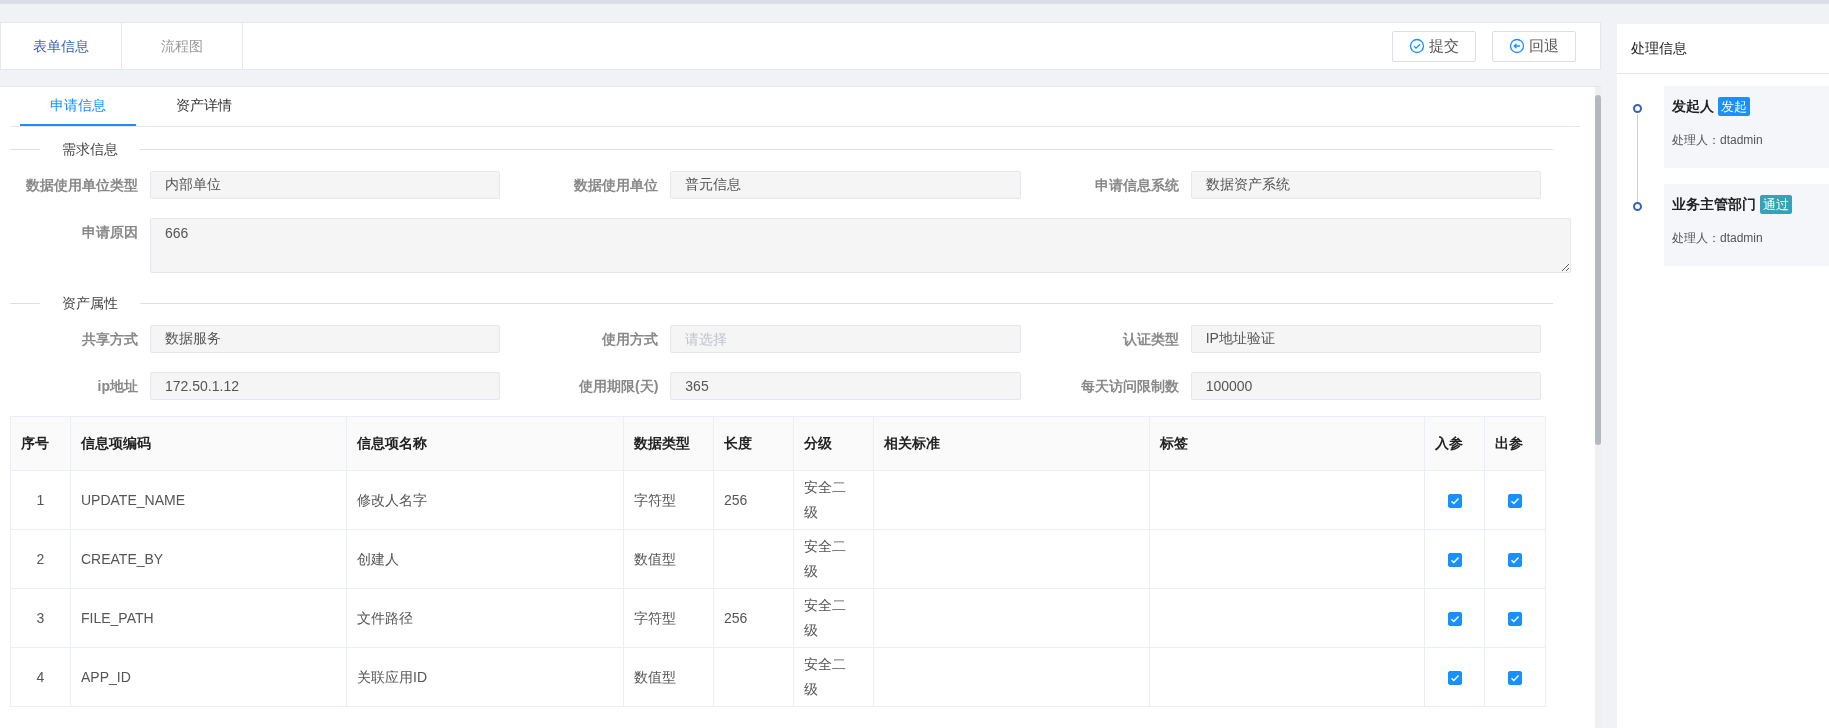 Image resolution: width=1829 pixels, height=728 pixels. I want to click on table-cell: 1, so click(40, 499).